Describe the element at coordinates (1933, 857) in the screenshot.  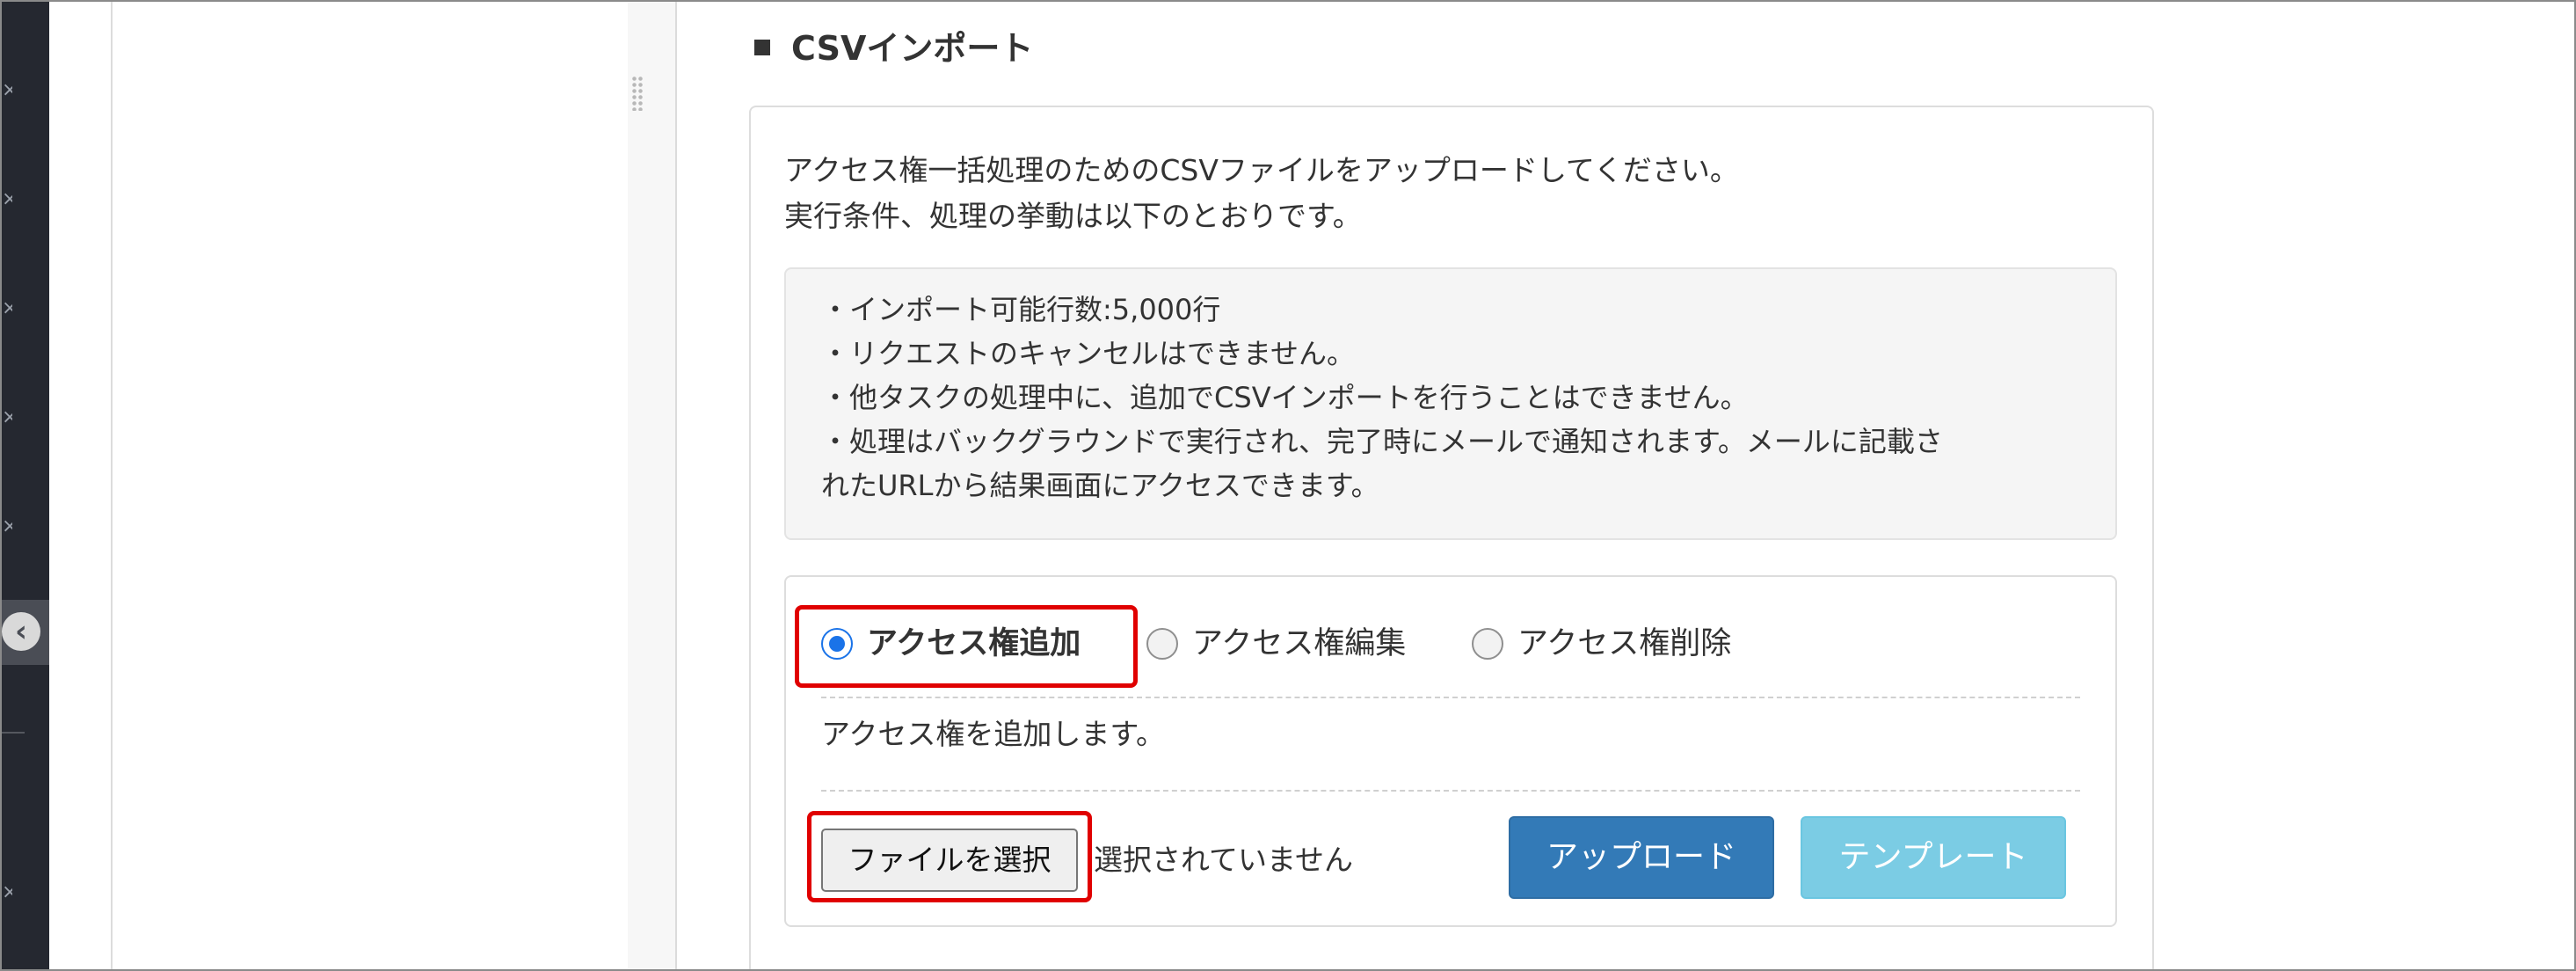
I see `template-button: テンプレート` at that location.